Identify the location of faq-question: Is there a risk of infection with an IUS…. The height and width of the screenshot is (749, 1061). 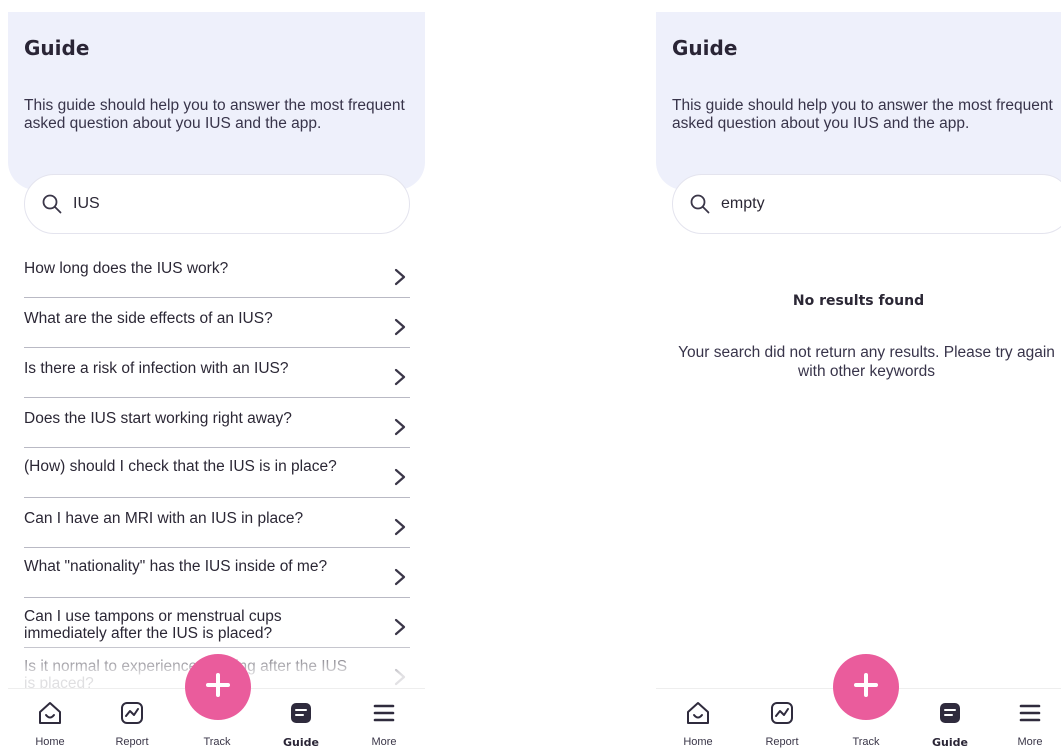
(156, 368).